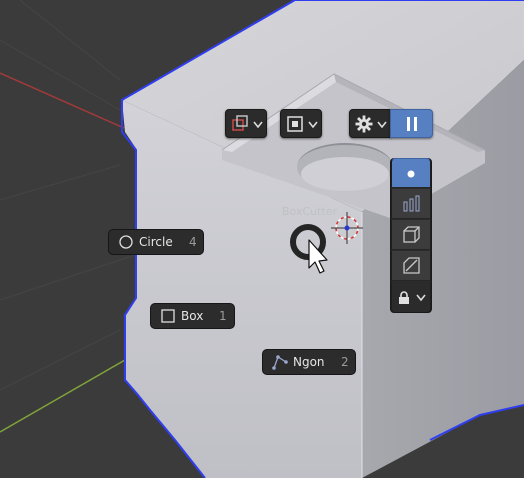 This screenshot has width=524, height=478. I want to click on pause-icon, so click(412, 124).